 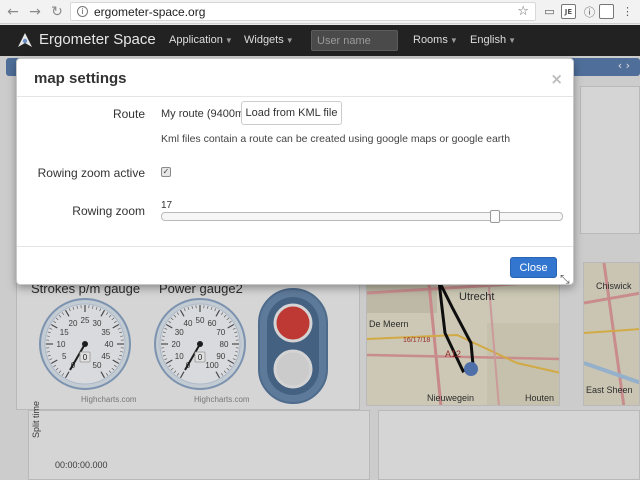 What do you see at coordinates (362, 216) in the screenshot?
I see `rowing-zoom-slider` at bounding box center [362, 216].